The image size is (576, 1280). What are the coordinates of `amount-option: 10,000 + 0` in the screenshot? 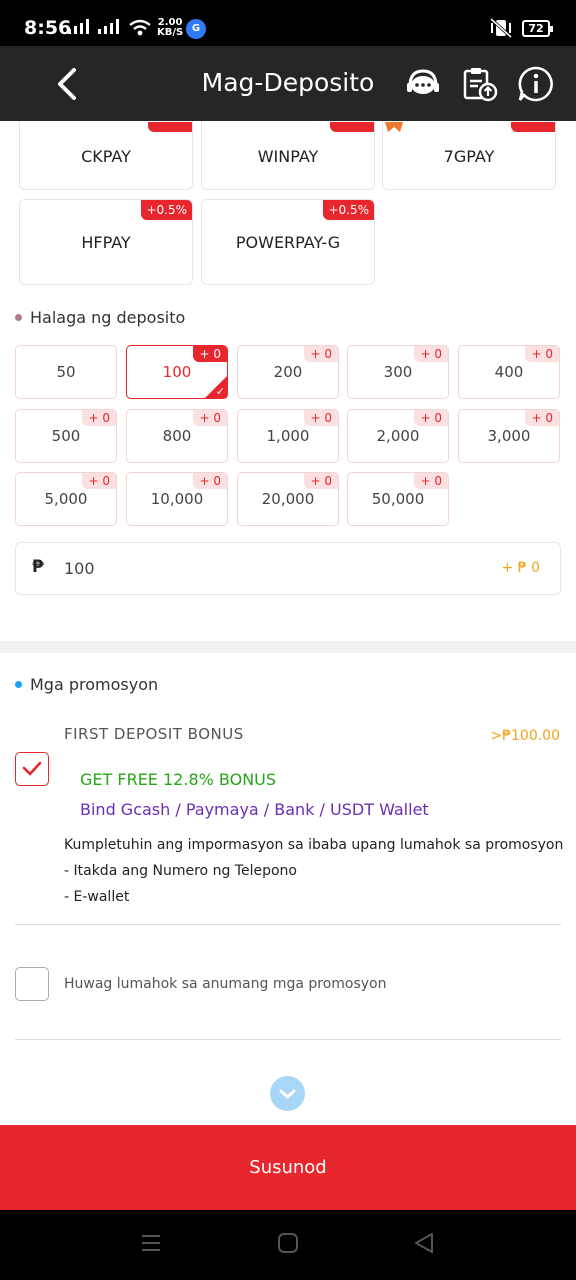 It's located at (177, 499).